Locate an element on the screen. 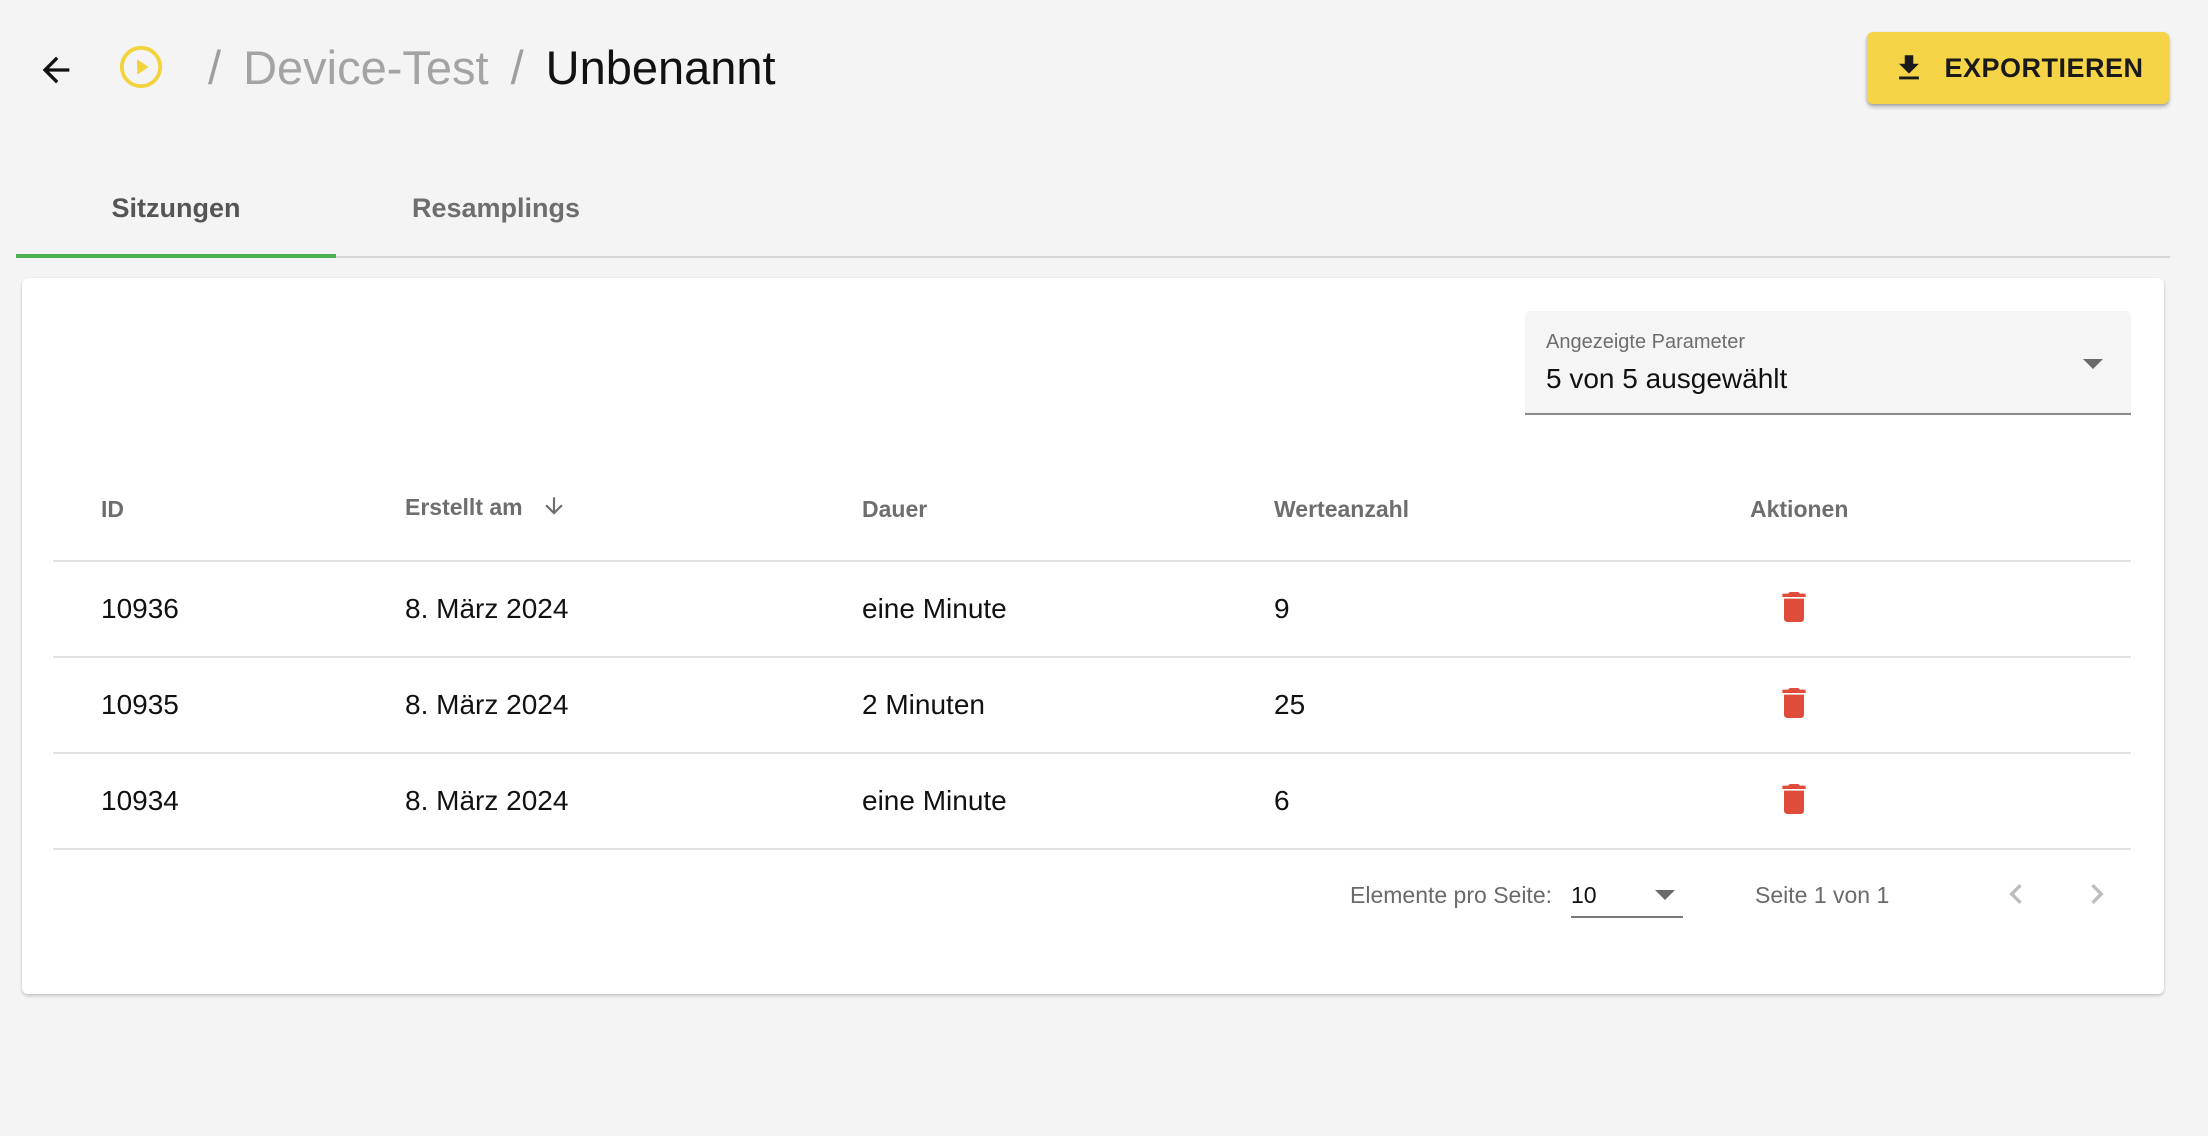 The height and width of the screenshot is (1136, 2208). tab-sitzungen: Sitzungen is located at coordinates (176, 209).